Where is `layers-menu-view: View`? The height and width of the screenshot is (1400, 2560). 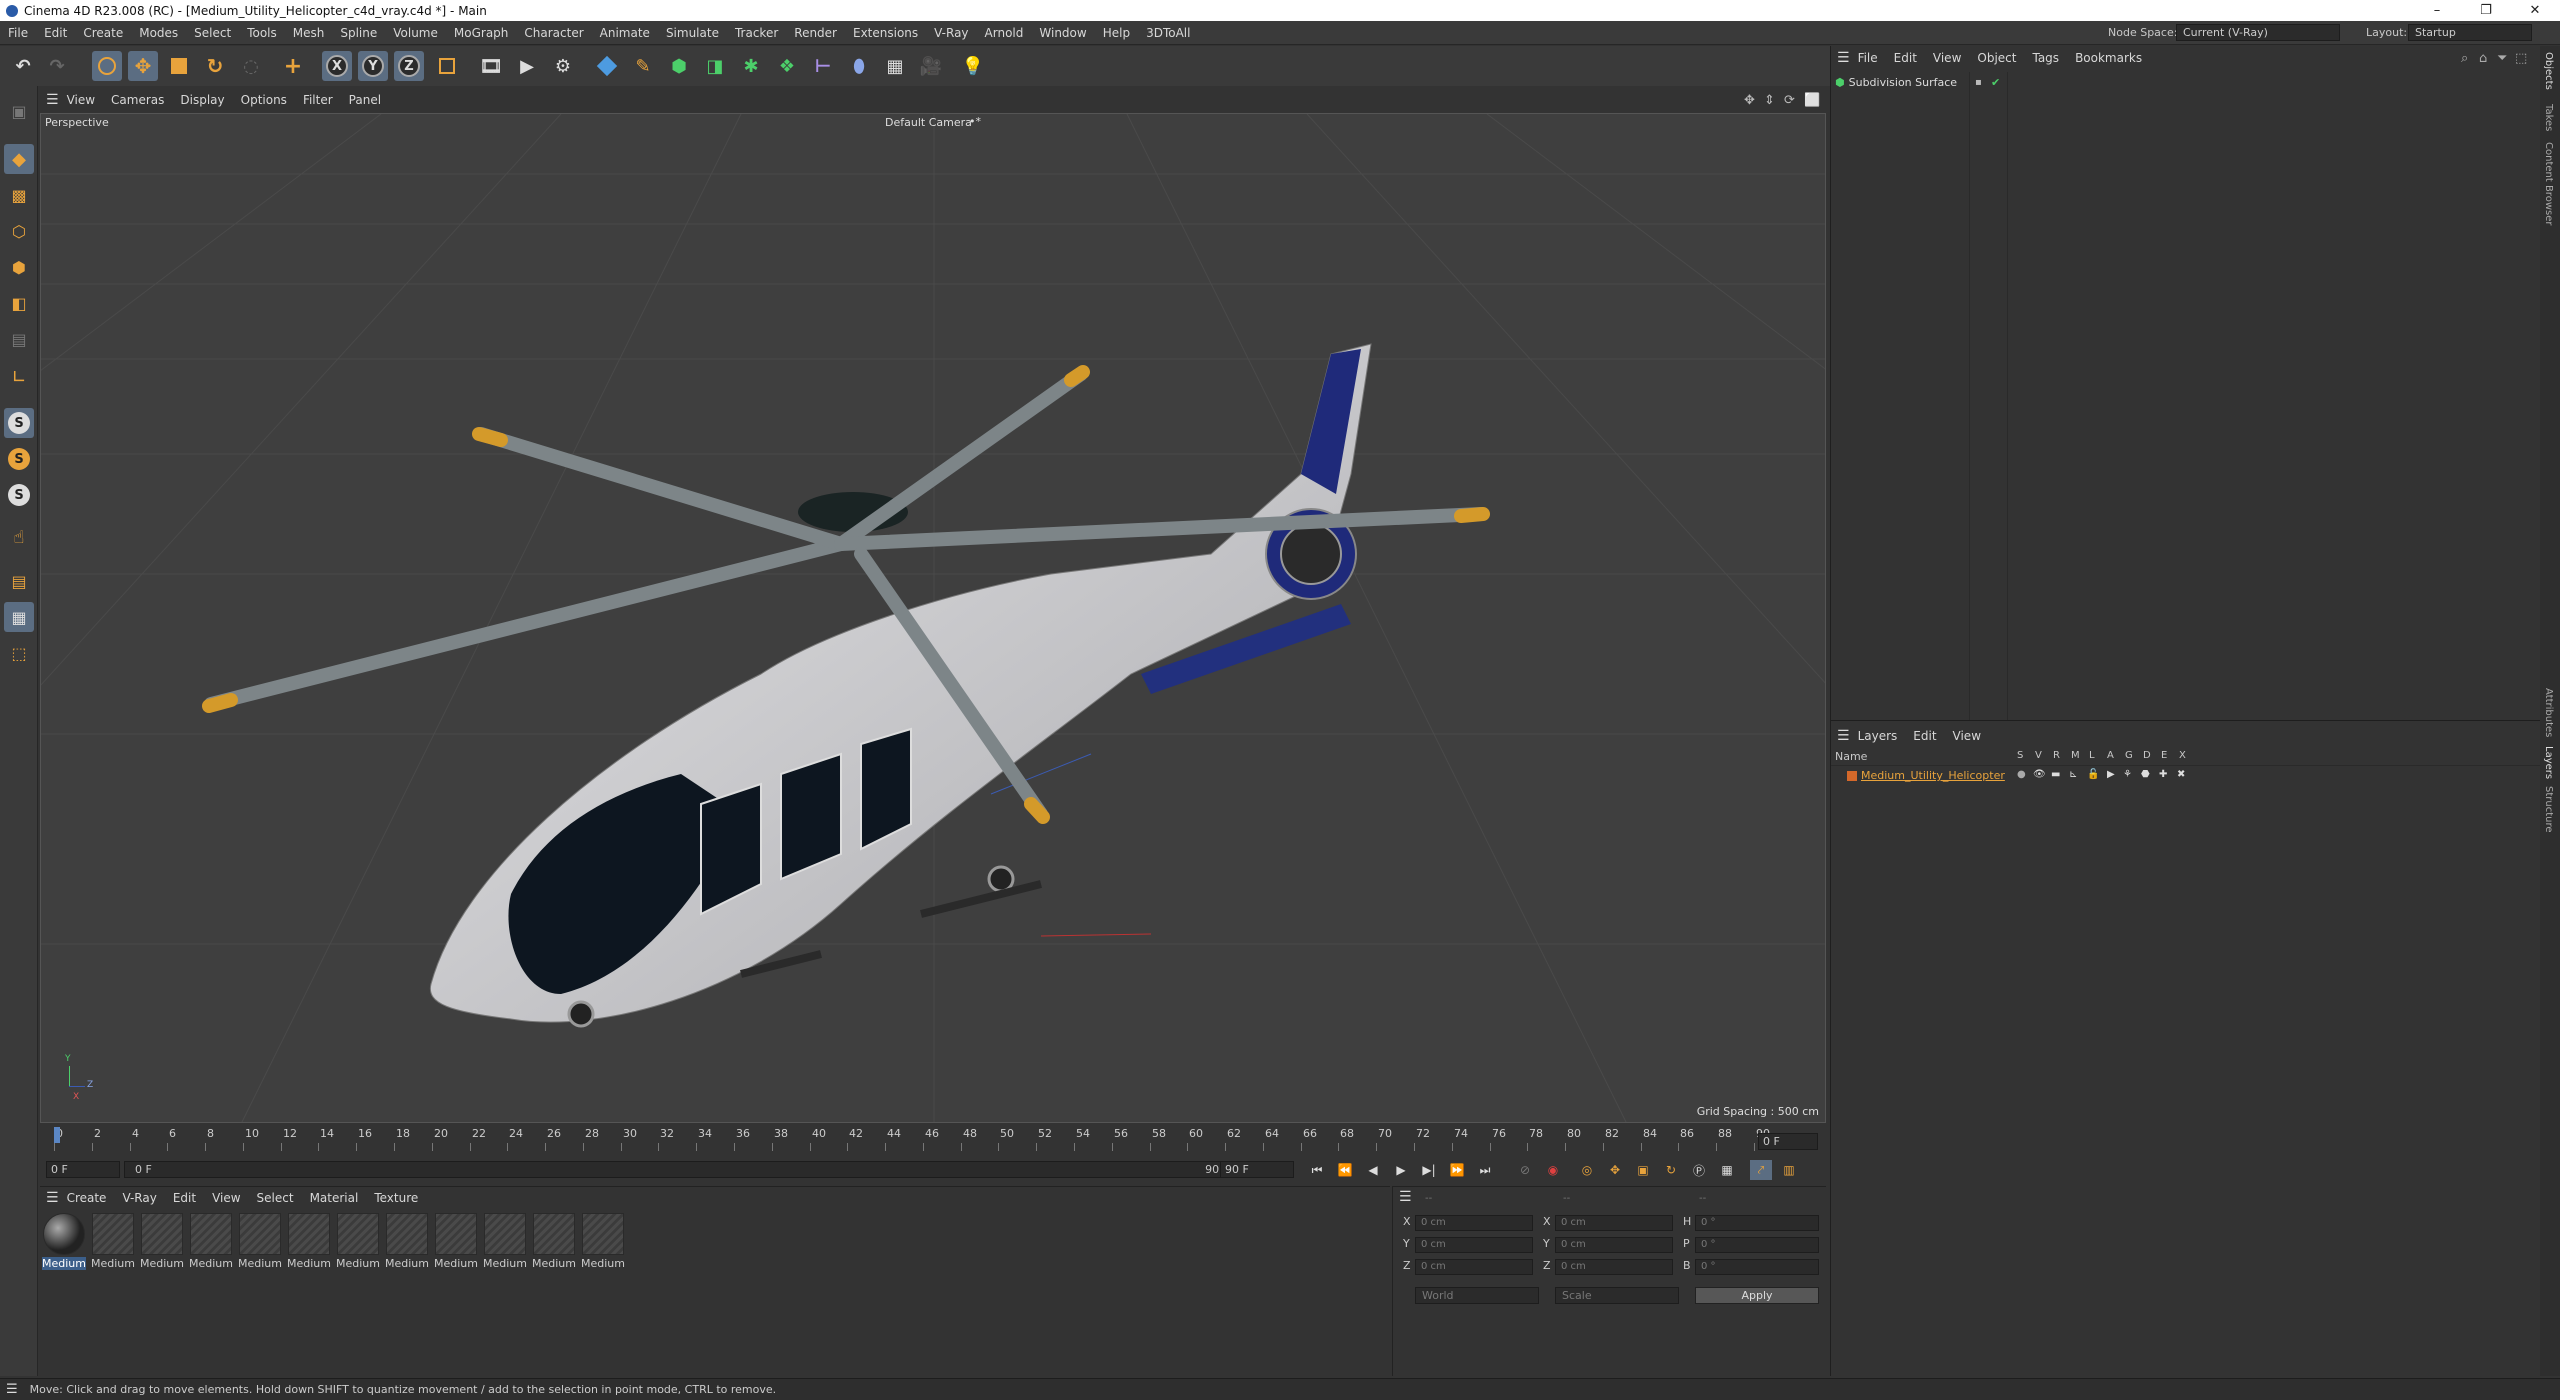 layers-menu-view: View is located at coordinates (1967, 736).